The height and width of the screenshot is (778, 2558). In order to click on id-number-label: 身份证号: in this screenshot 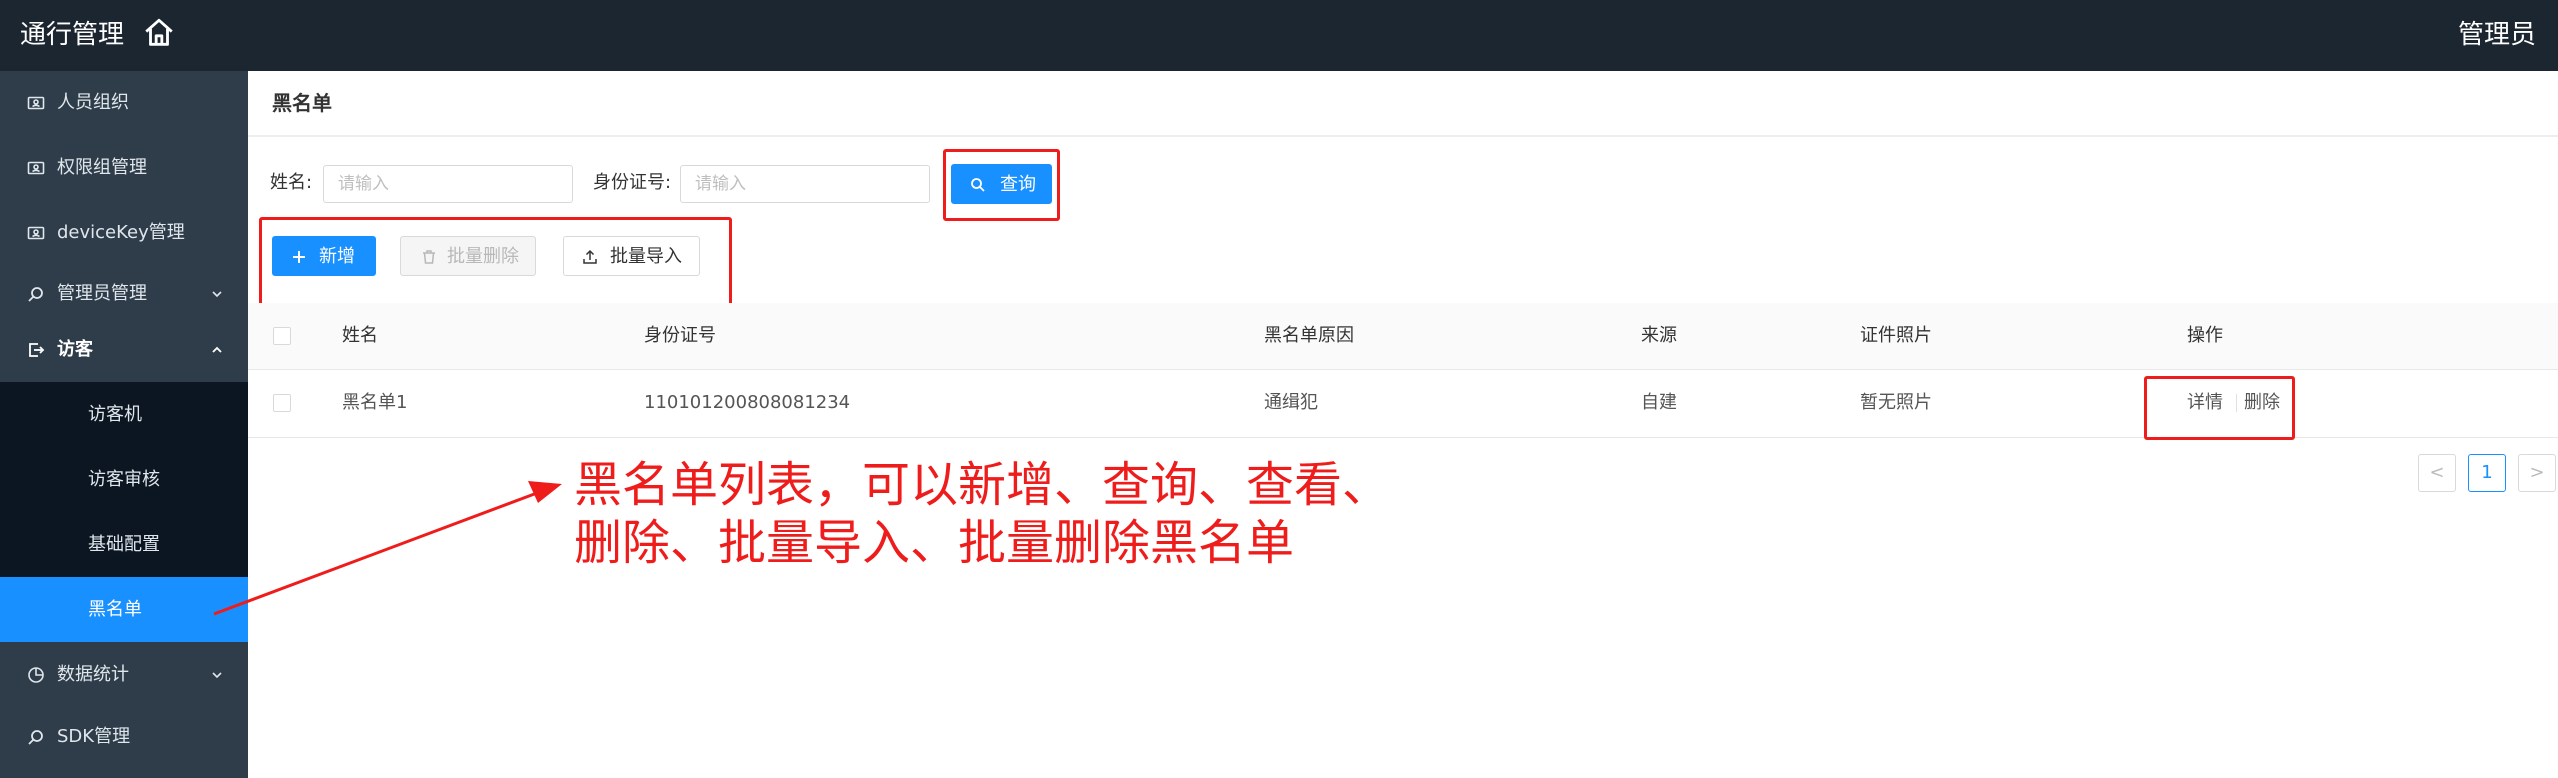, I will do `click(632, 182)`.